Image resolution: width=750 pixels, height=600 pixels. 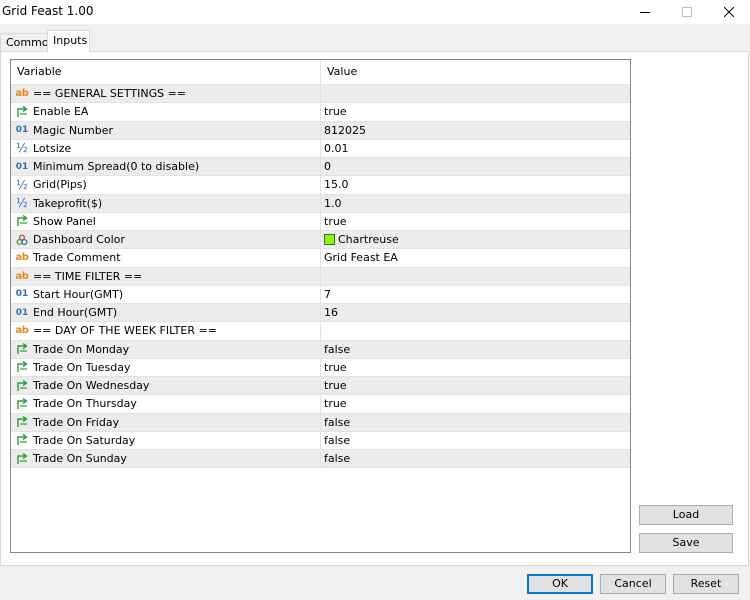 I want to click on table-row: Trade On Thursday true, so click(x=320, y=404).